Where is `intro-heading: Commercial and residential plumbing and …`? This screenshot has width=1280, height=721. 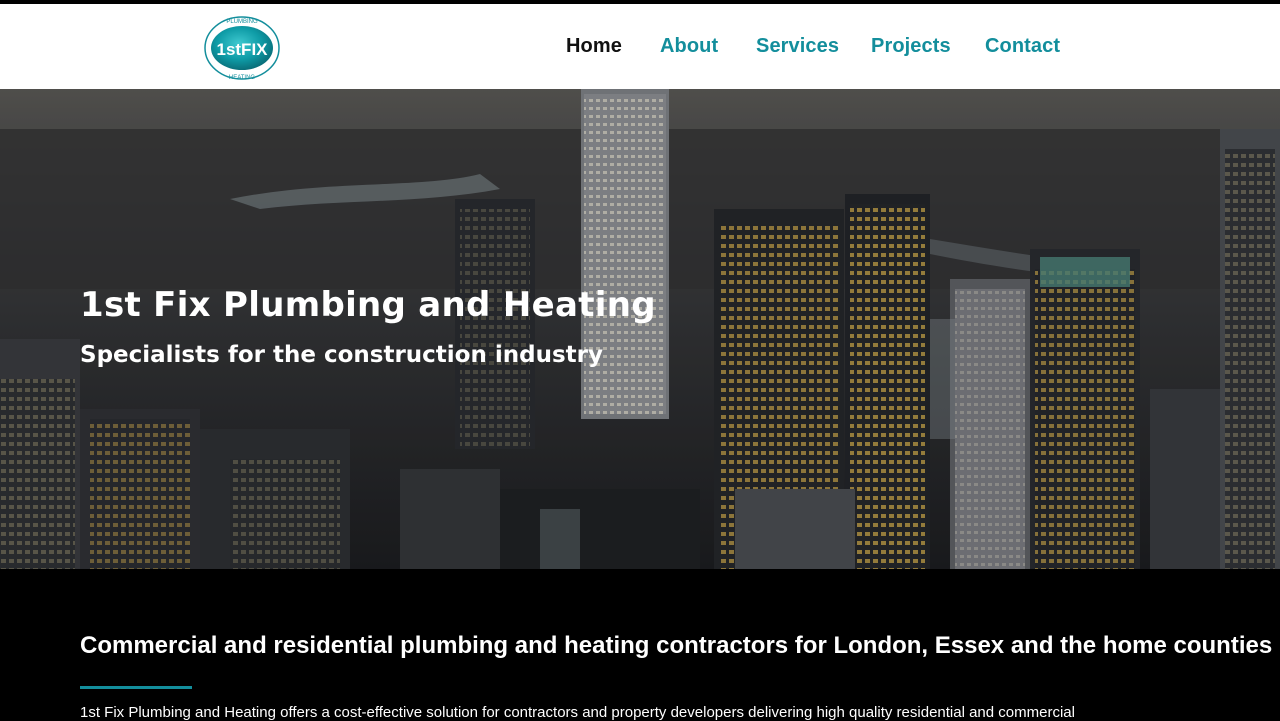 intro-heading: Commercial and residential plumbing and … is located at coordinates (676, 645).